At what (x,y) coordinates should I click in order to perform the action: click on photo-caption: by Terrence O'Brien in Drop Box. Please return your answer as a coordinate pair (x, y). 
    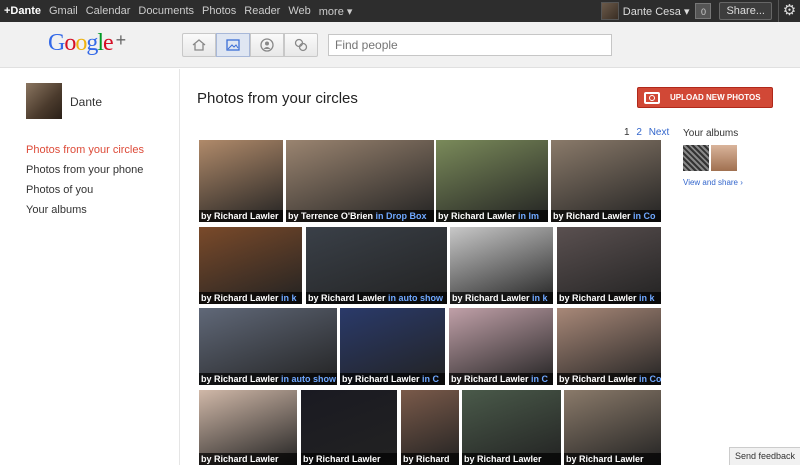
    Looking at the image, I should click on (360, 216).